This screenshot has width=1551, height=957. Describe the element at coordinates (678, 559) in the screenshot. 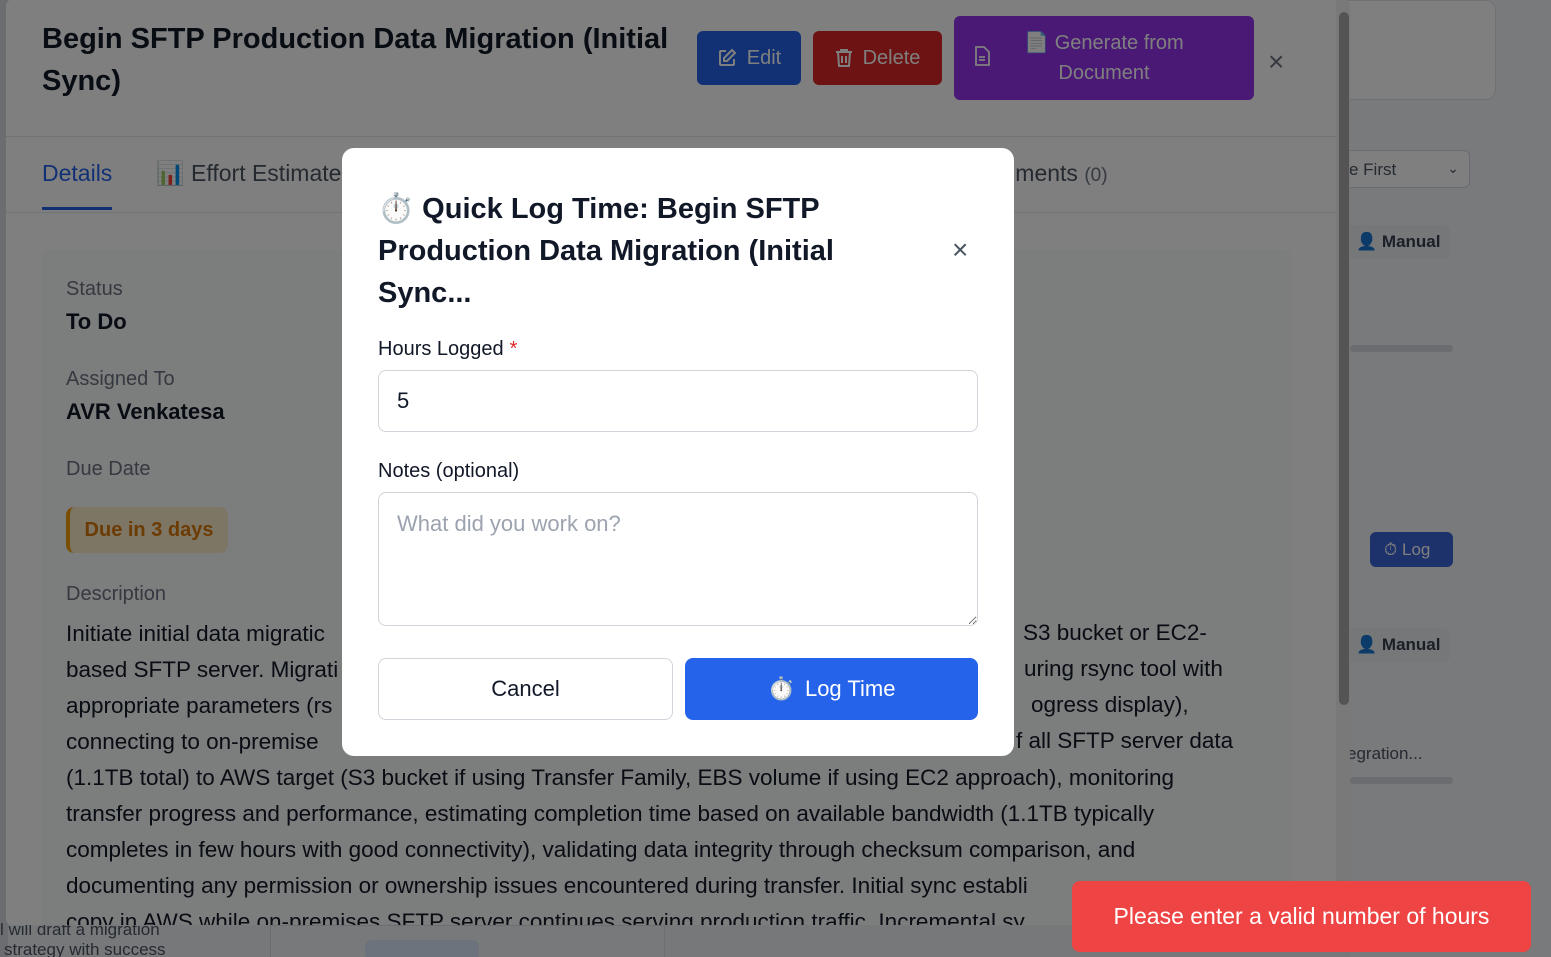

I see `notes-textarea` at that location.